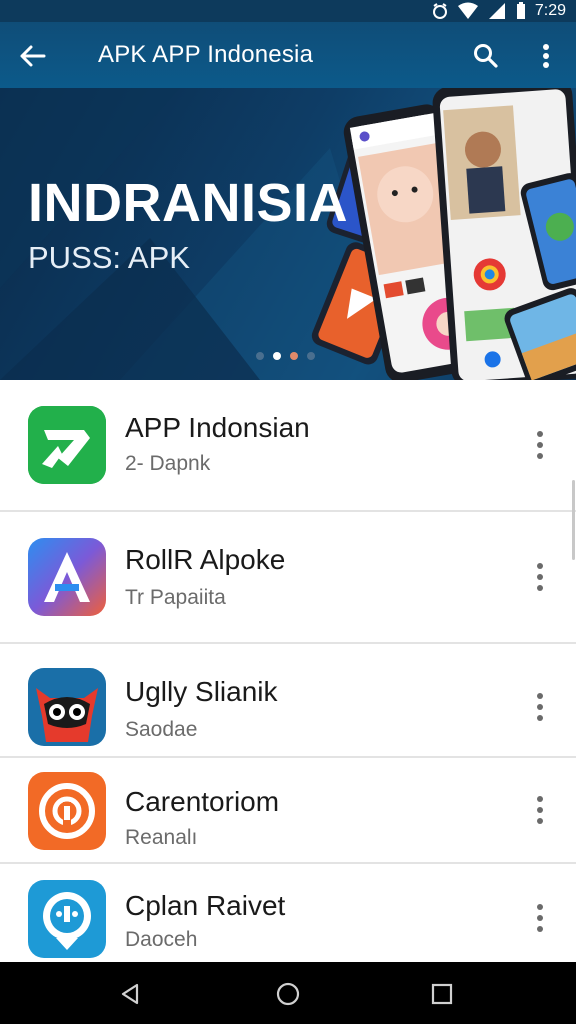  Describe the element at coordinates (161, 837) in the screenshot. I see `app-subtitle: Reanalı` at that location.